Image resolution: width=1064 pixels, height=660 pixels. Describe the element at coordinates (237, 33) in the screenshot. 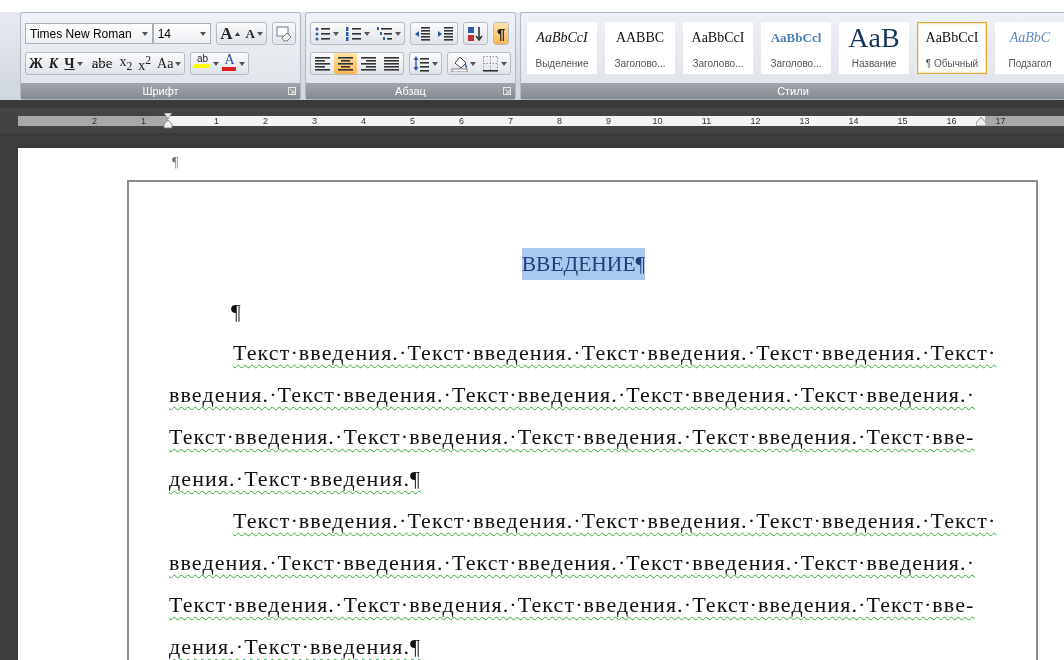

I see `caret-up-icon` at that location.